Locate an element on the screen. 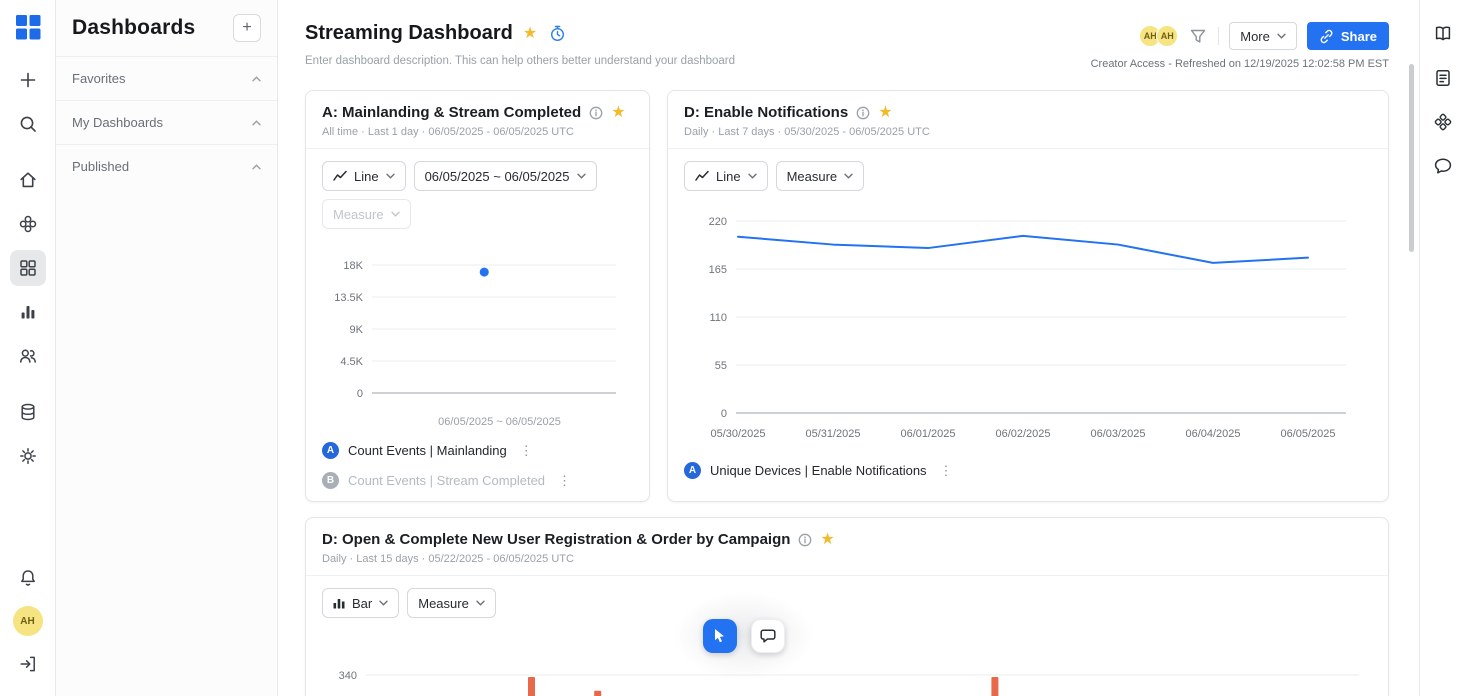 The image size is (1466, 696). svg-text: 06/01/2025 is located at coordinates (927, 434).